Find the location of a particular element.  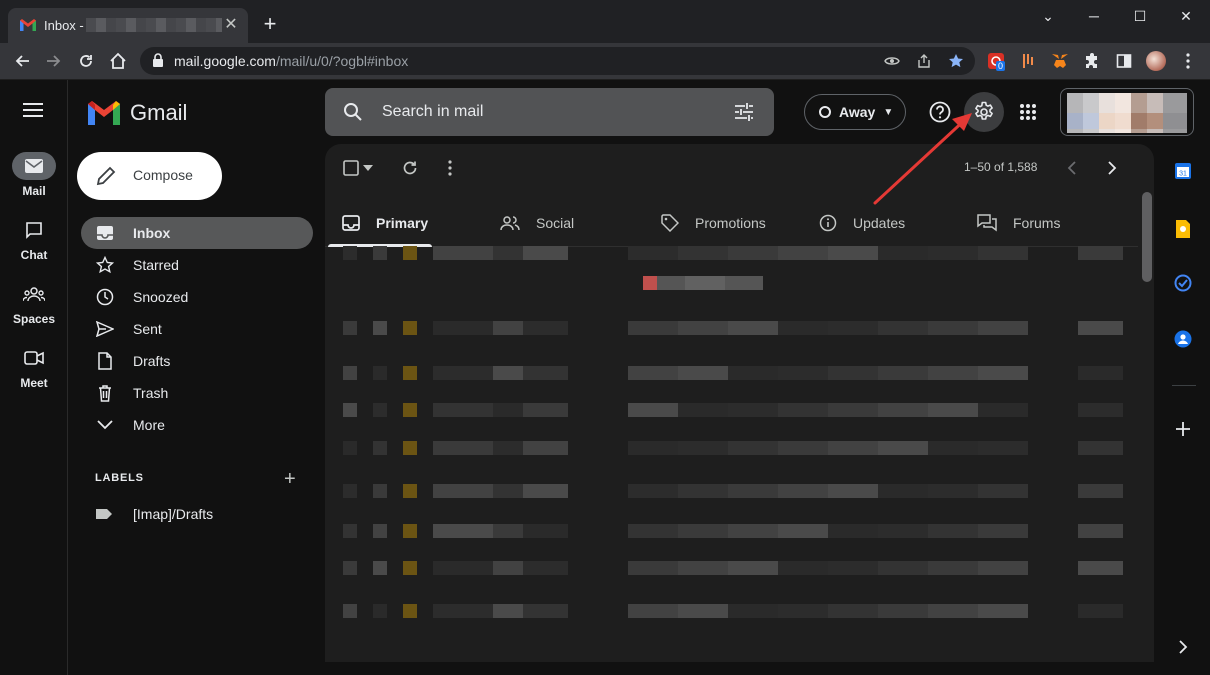

rail-item-label: Spaces is located at coordinates (34, 319).